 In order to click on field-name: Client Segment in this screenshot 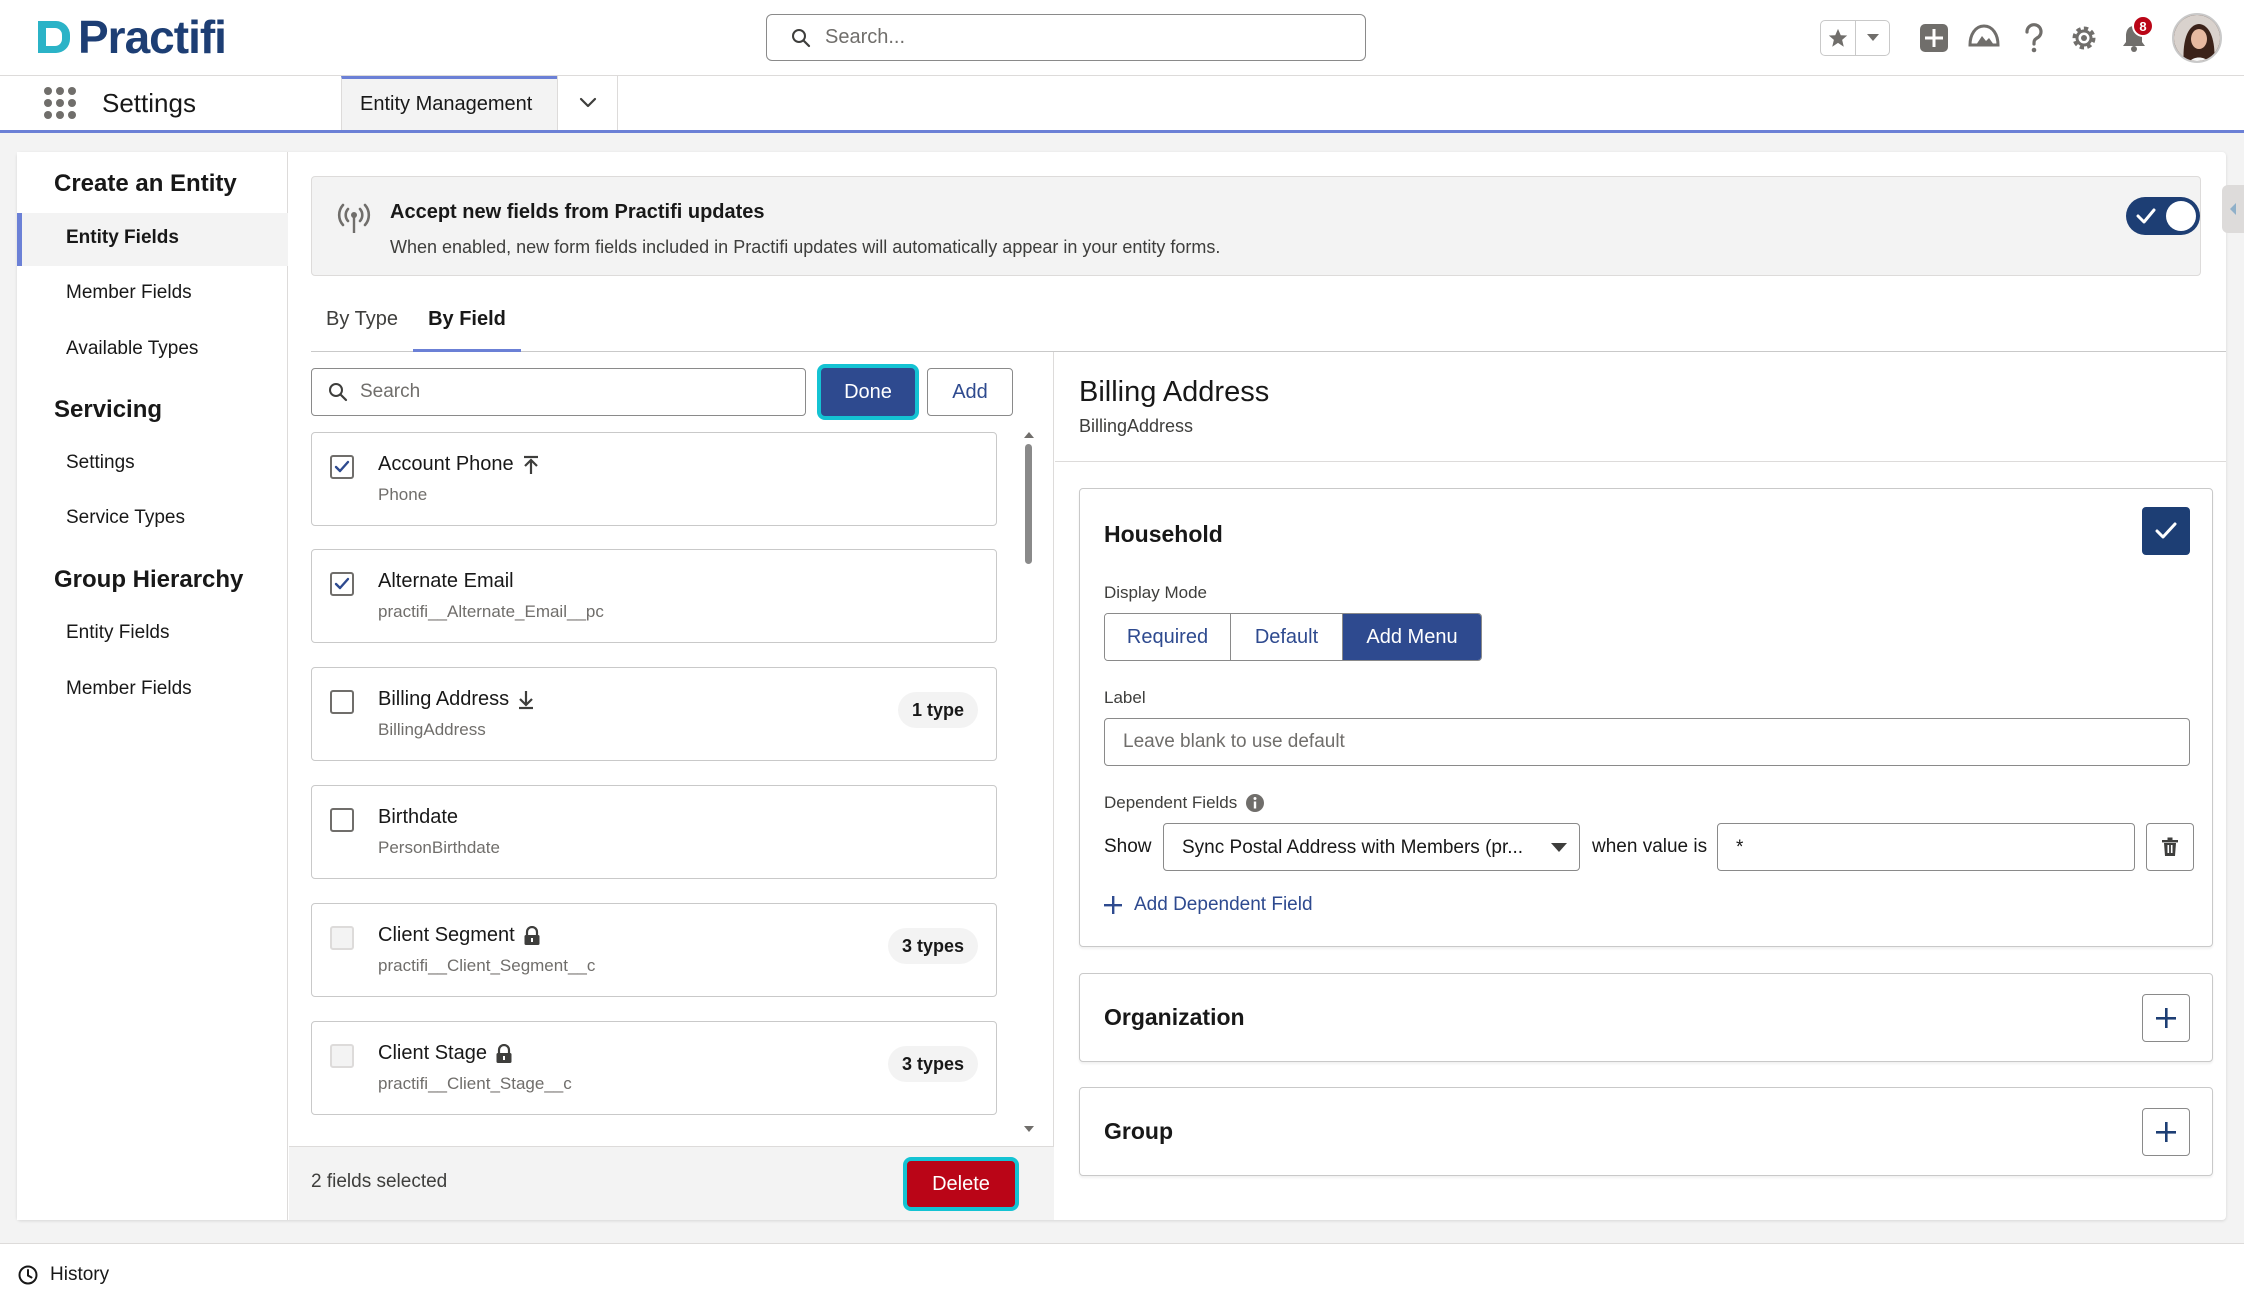, I will do `click(446, 935)`.